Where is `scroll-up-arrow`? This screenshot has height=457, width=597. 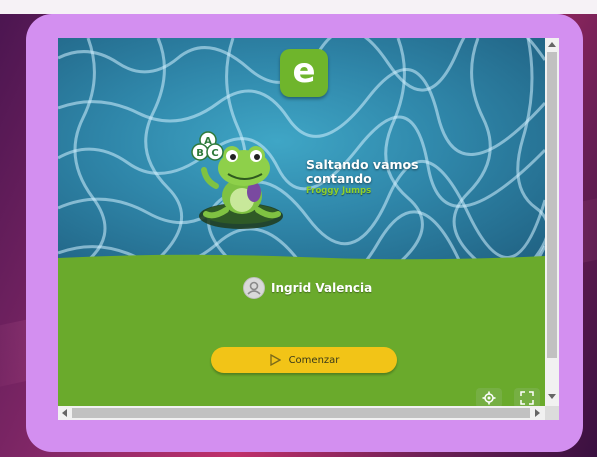
scroll-up-arrow is located at coordinates (552, 44).